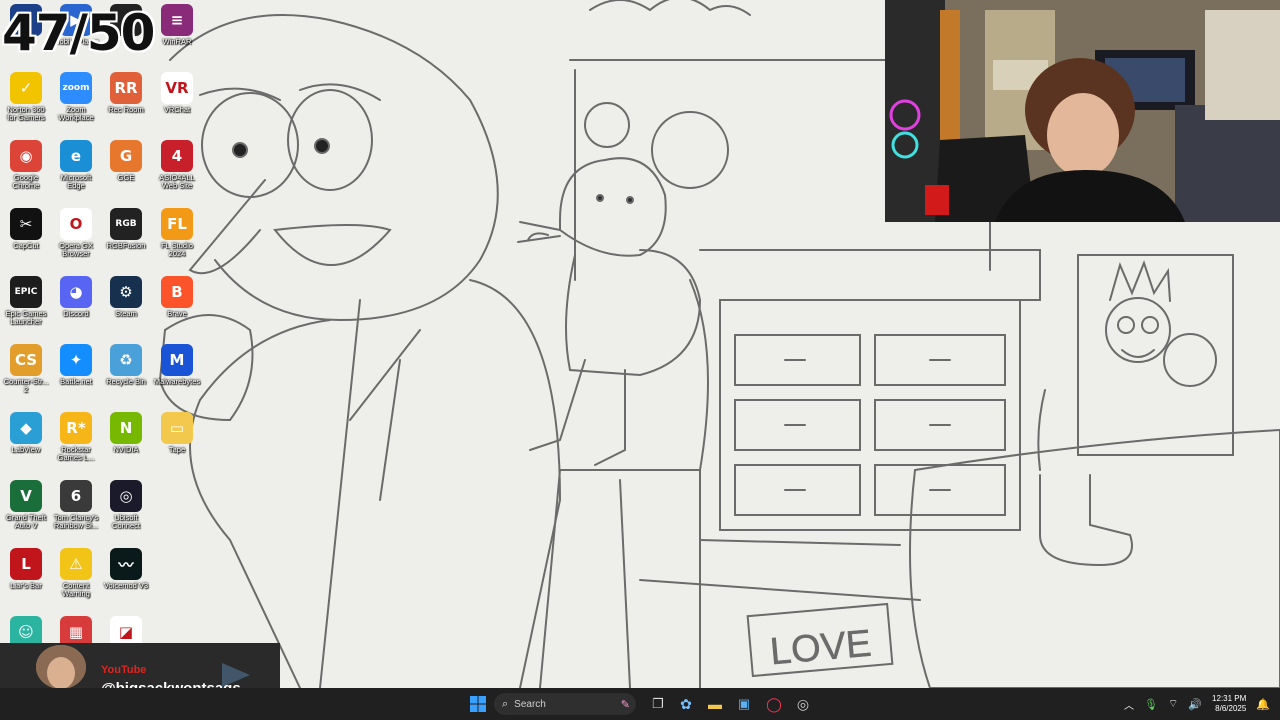 This screenshot has height=720, width=1280. I want to click on desktop-shortcut-content-warning: ⚠ Content Warning, so click(76, 573).